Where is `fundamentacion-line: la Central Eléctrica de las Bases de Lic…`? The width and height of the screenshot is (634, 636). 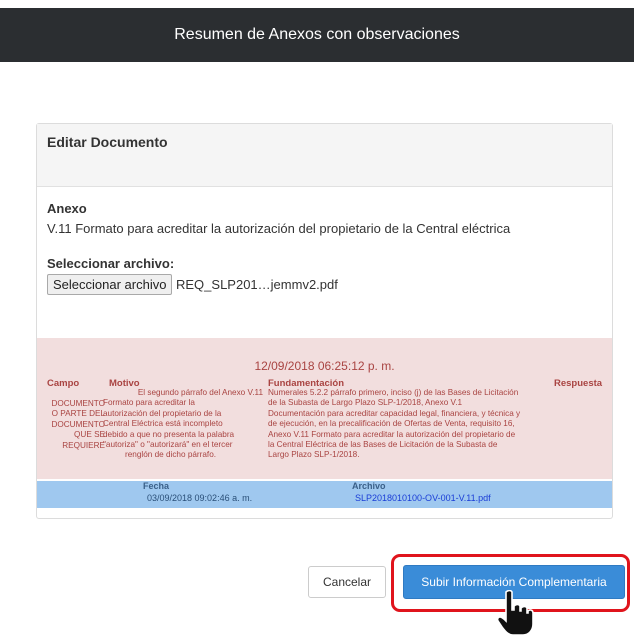 fundamentacion-line: la Central Eléctrica de las Bases de Lic… is located at coordinates (383, 445).